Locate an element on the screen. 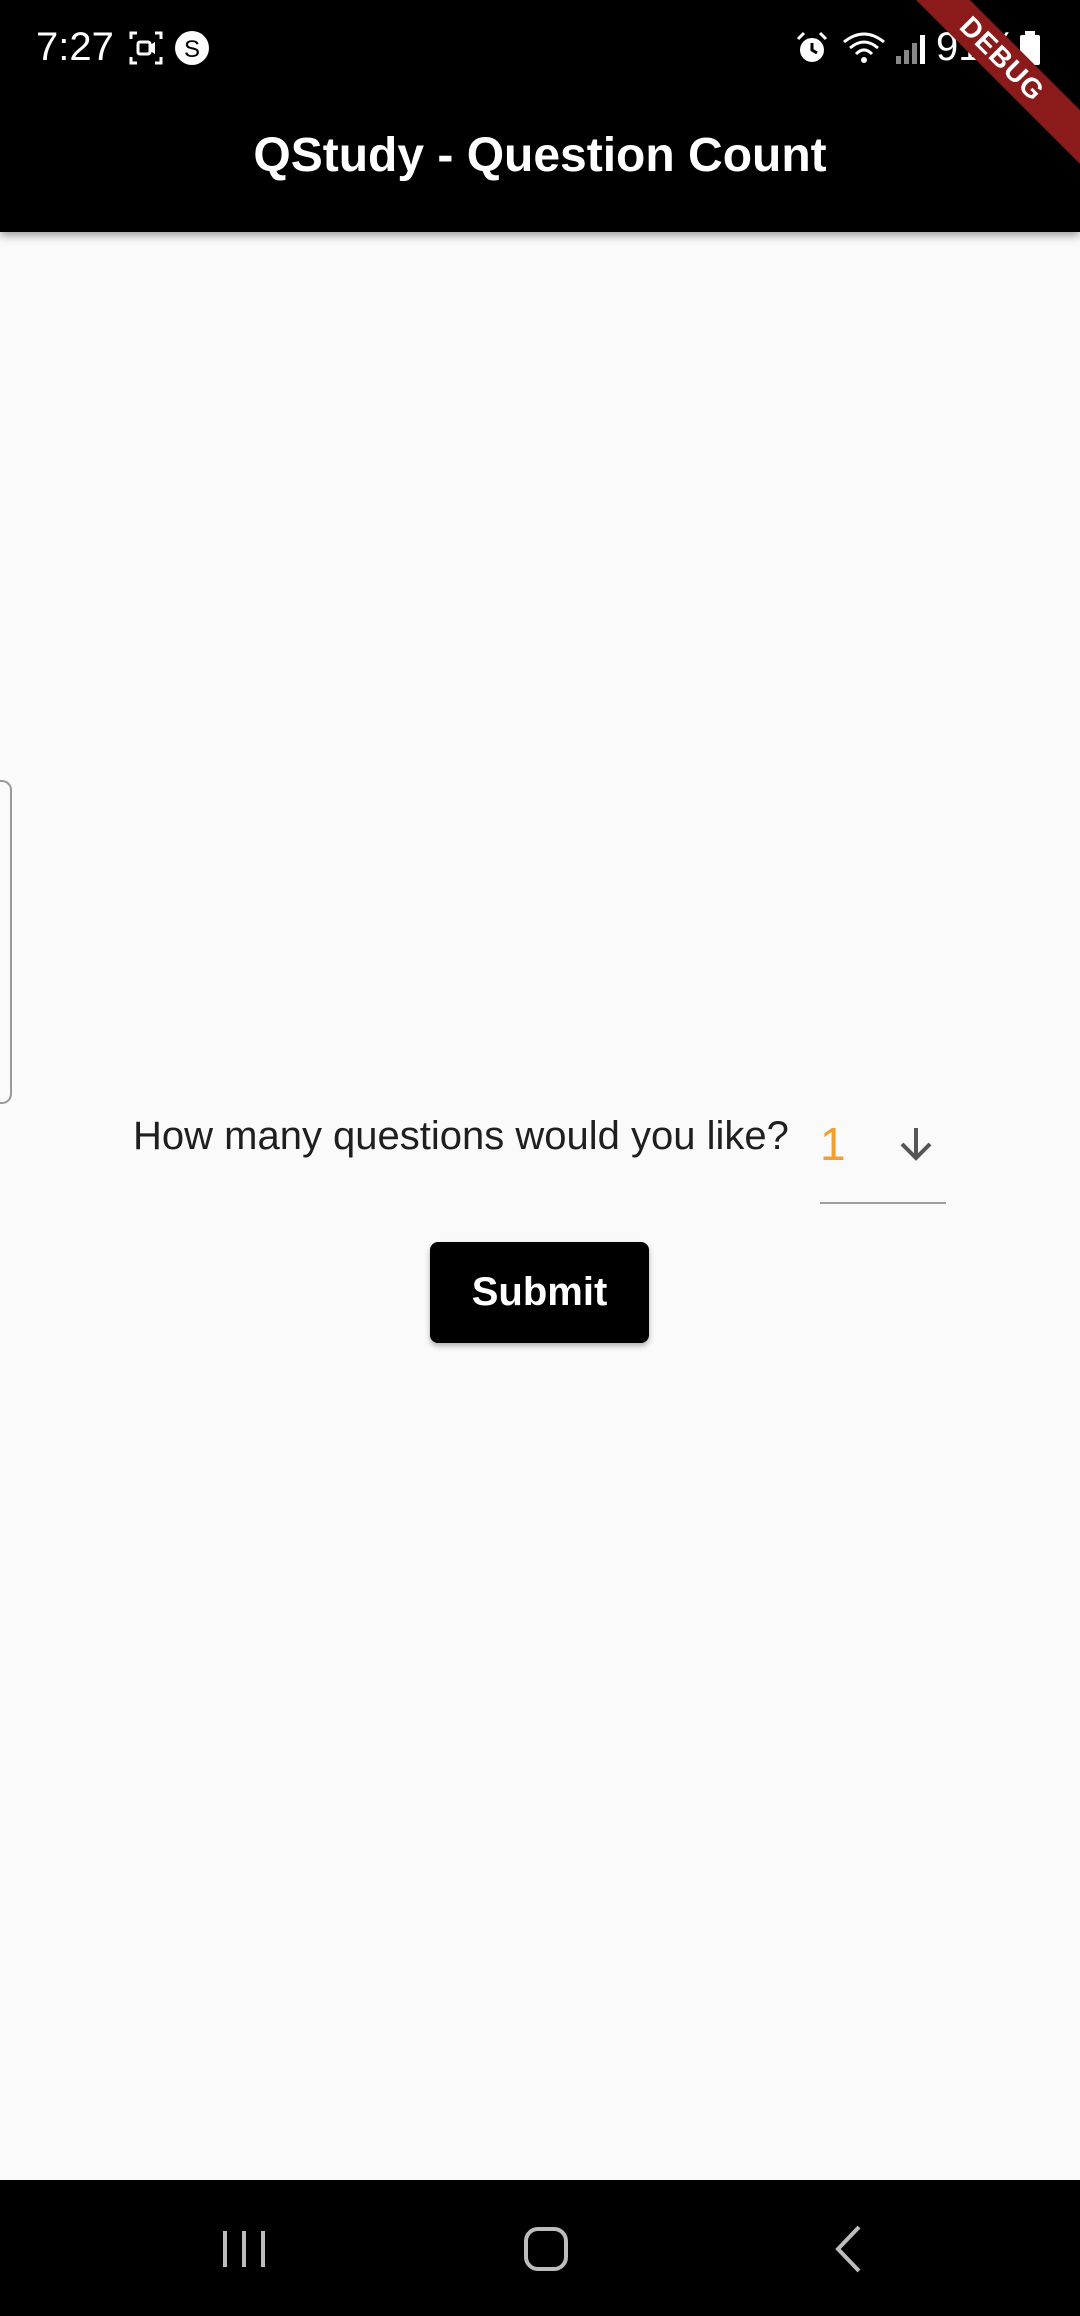  home-icon is located at coordinates (546, 2249).